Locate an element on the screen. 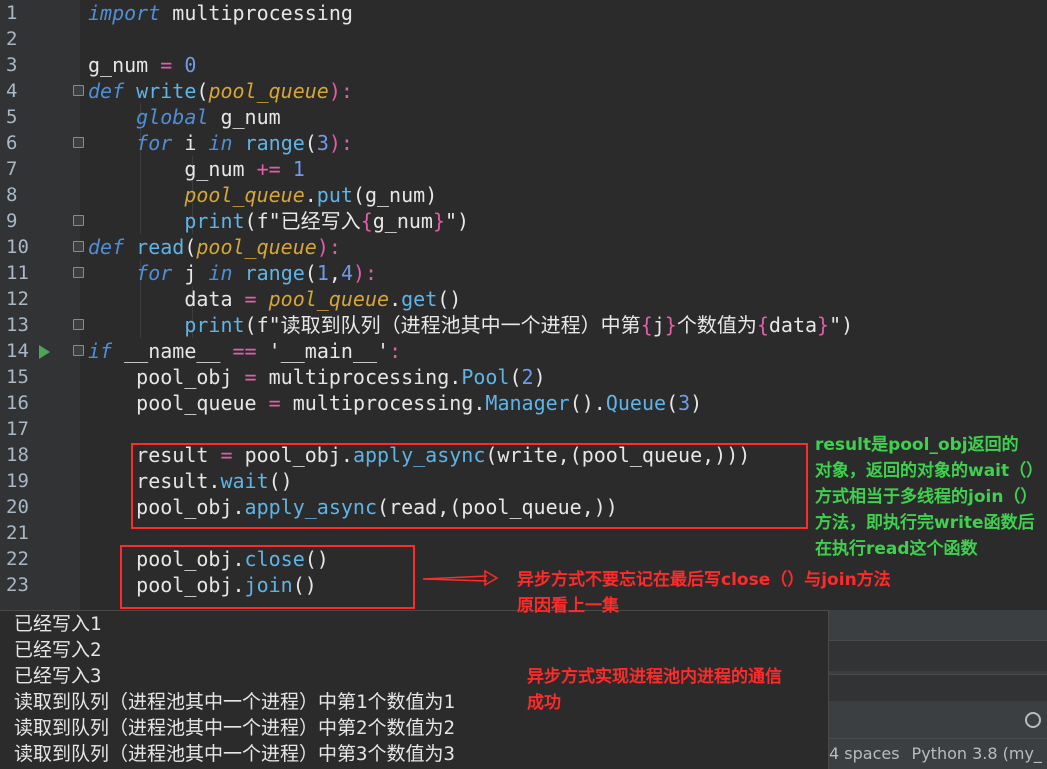  number: 2 is located at coordinates (527, 377).